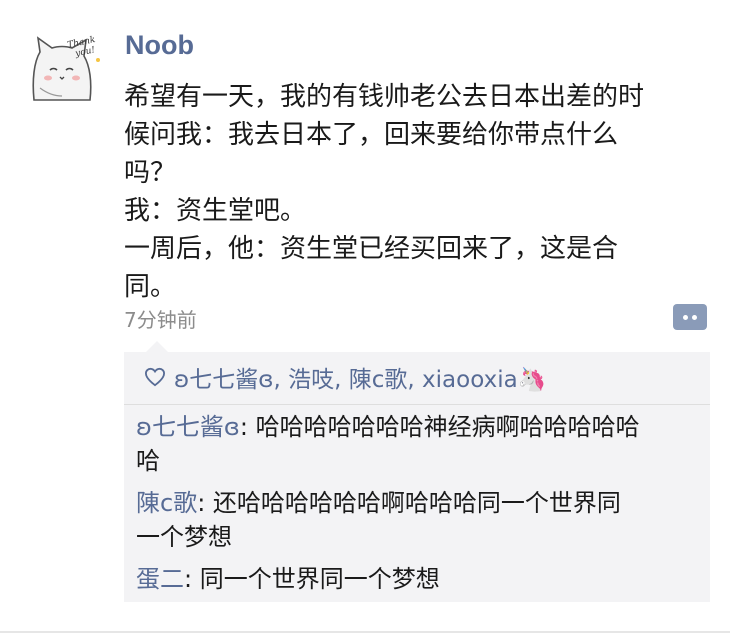 The width and height of the screenshot is (730, 640). What do you see at coordinates (184, 537) in the screenshot?
I see `comment-text-continued: 一个梦想` at bounding box center [184, 537].